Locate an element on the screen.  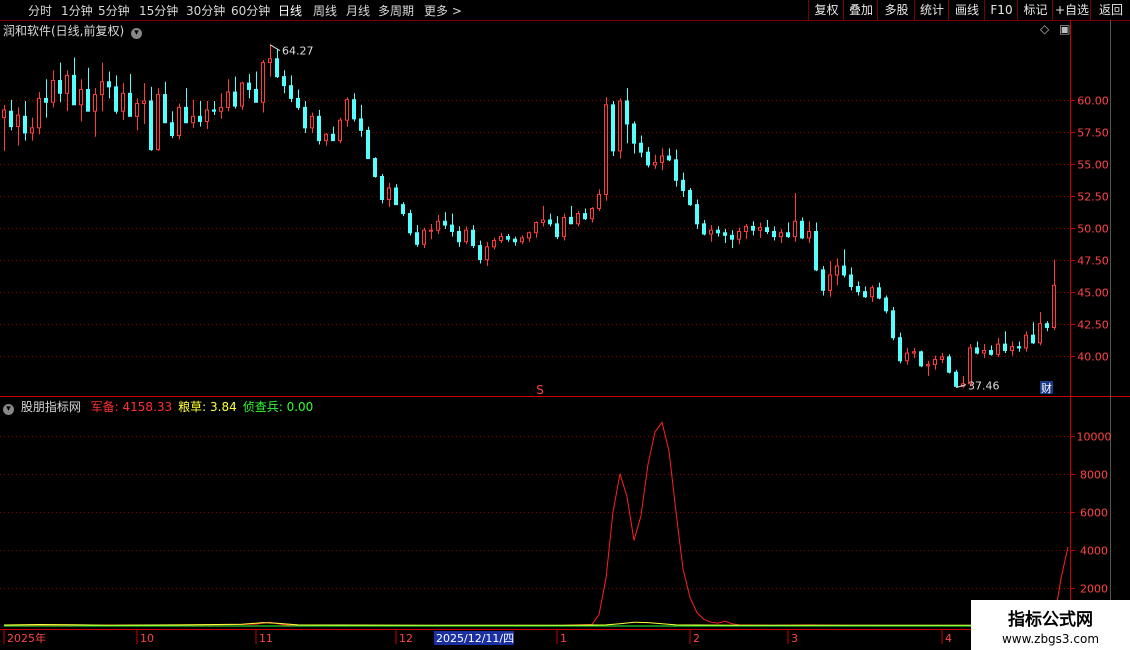
watermark-url: www.zbgs3.com is located at coordinates (1050, 639).